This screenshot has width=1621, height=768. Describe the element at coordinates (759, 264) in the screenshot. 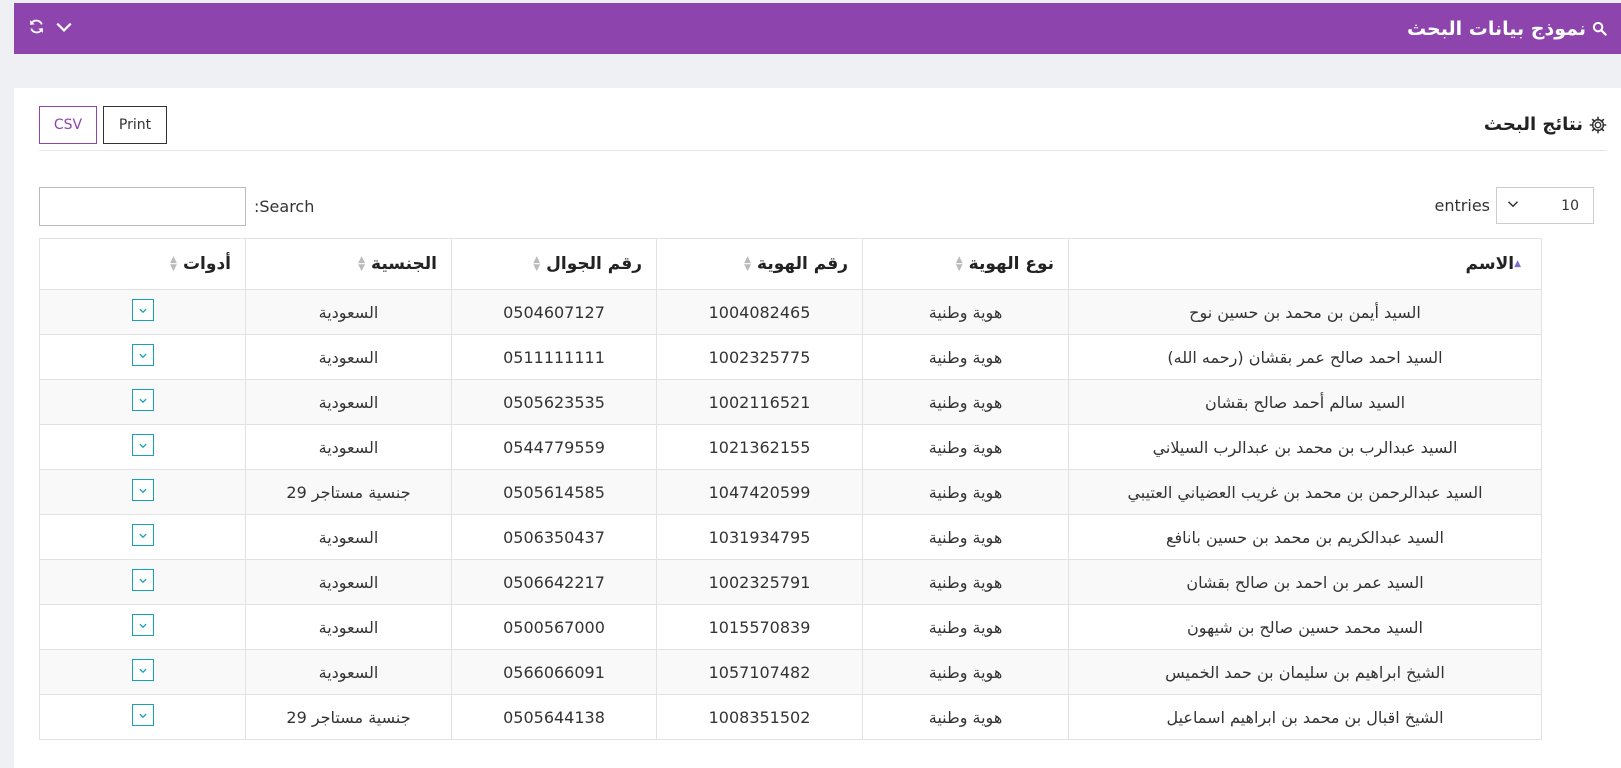

I see `column-header-id-number: رقم الهوية▲ ▼` at that location.